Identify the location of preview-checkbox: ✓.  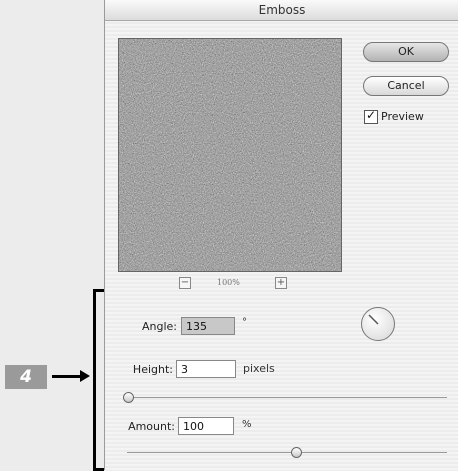
(371, 116).